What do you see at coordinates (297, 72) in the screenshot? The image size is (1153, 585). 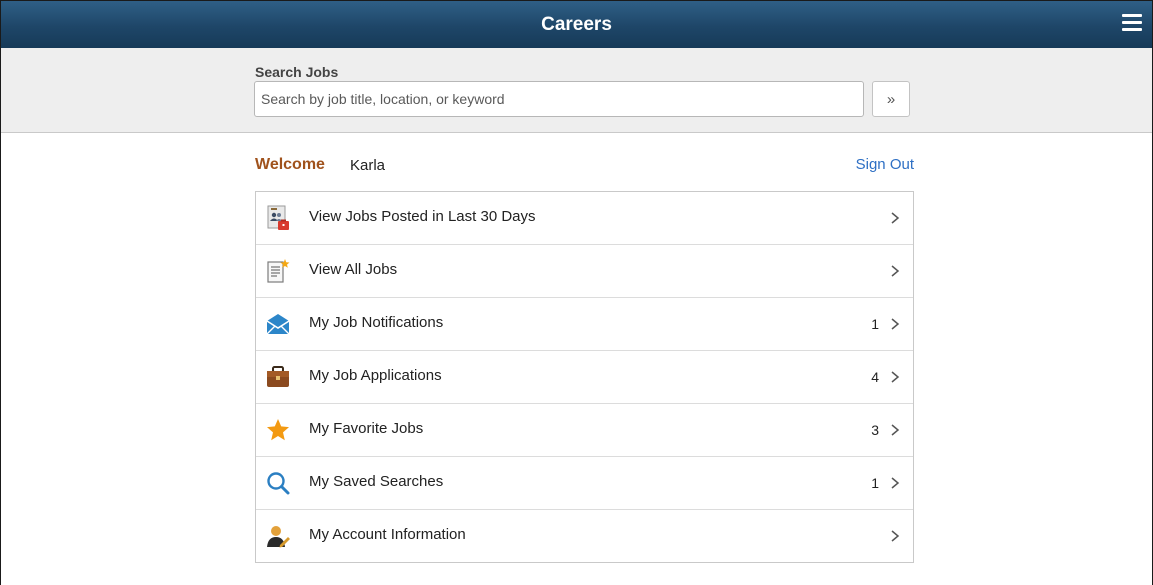 I see `search-label: Search Jobs` at bounding box center [297, 72].